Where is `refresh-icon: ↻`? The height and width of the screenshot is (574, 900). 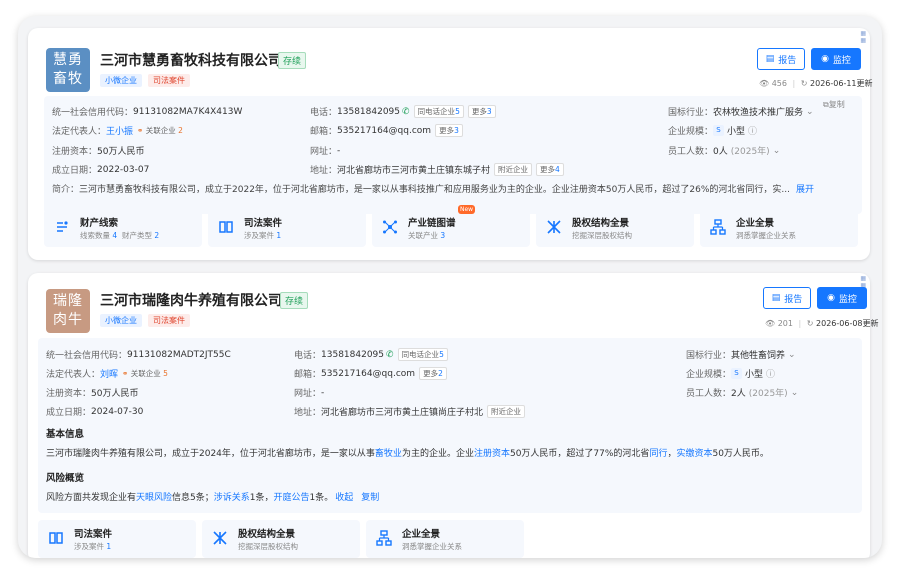
refresh-icon: ↻ is located at coordinates (810, 323).